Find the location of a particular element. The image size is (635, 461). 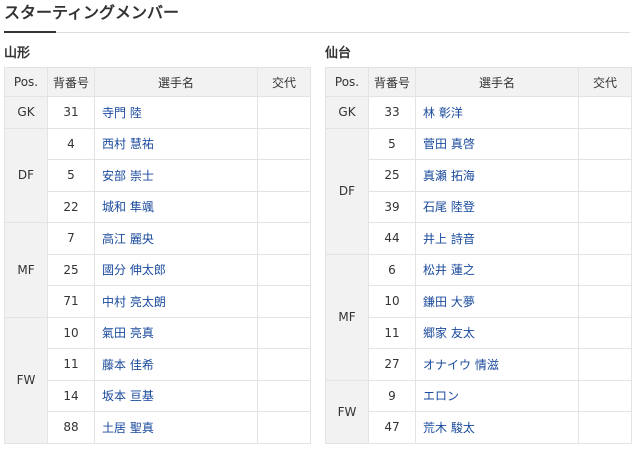

player-name-cell: 荒木 駿太 is located at coordinates (497, 427).